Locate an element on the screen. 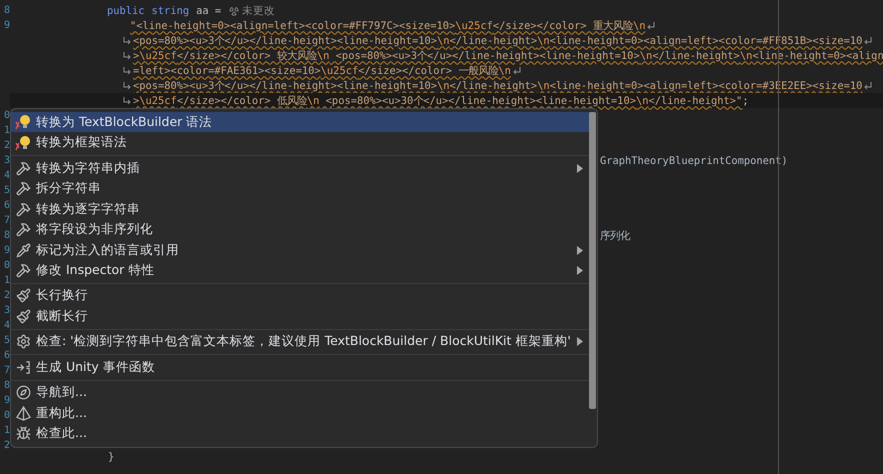 This screenshot has width=883, height=474. menu-item: 生成 Unity 事件函数 is located at coordinates (301, 367).